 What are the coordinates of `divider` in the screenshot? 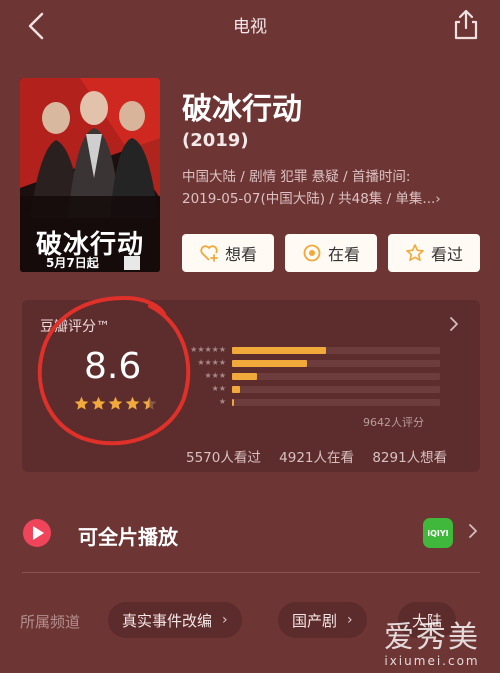 It's located at (251, 572).